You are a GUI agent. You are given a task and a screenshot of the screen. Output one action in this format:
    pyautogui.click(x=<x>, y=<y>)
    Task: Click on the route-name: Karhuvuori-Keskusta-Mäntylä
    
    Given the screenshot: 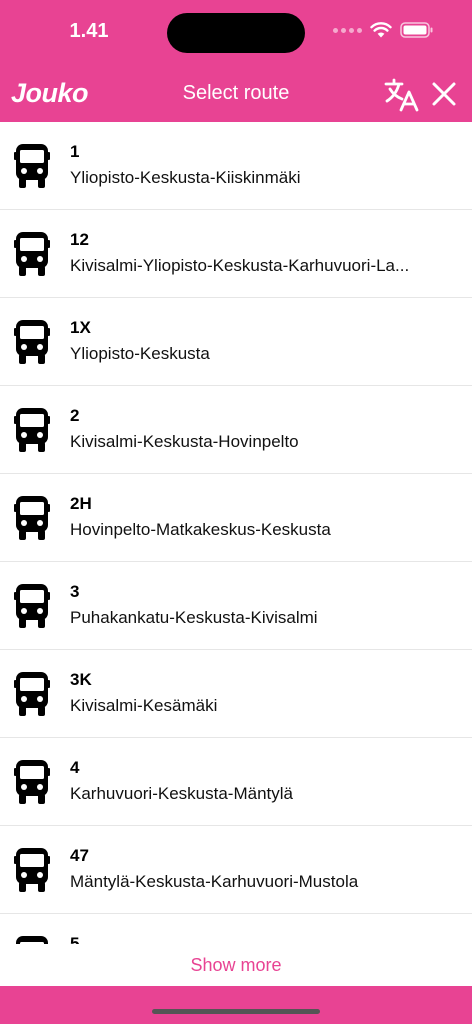 What is the action you would take?
    pyautogui.click(x=181, y=793)
    